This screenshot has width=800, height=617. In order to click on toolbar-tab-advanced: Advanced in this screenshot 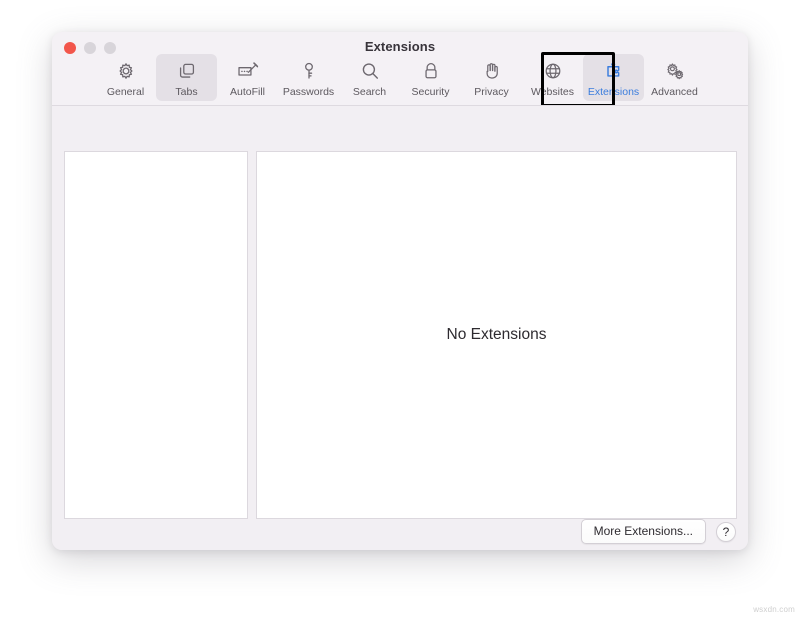, I will do `click(674, 77)`.